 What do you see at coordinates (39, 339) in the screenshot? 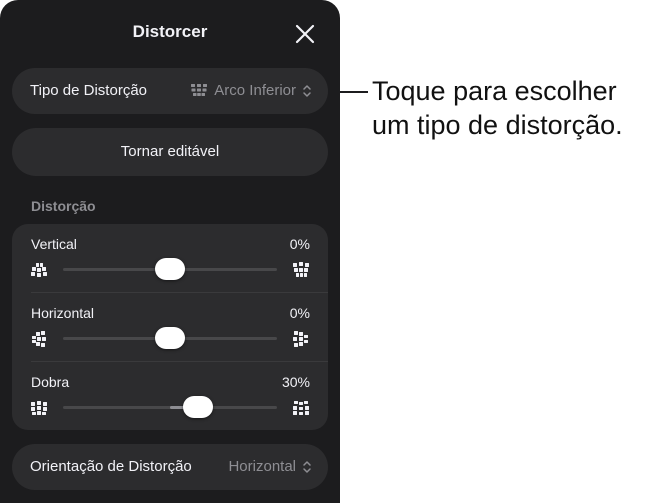
I see `distort-horizontal-min-icon` at bounding box center [39, 339].